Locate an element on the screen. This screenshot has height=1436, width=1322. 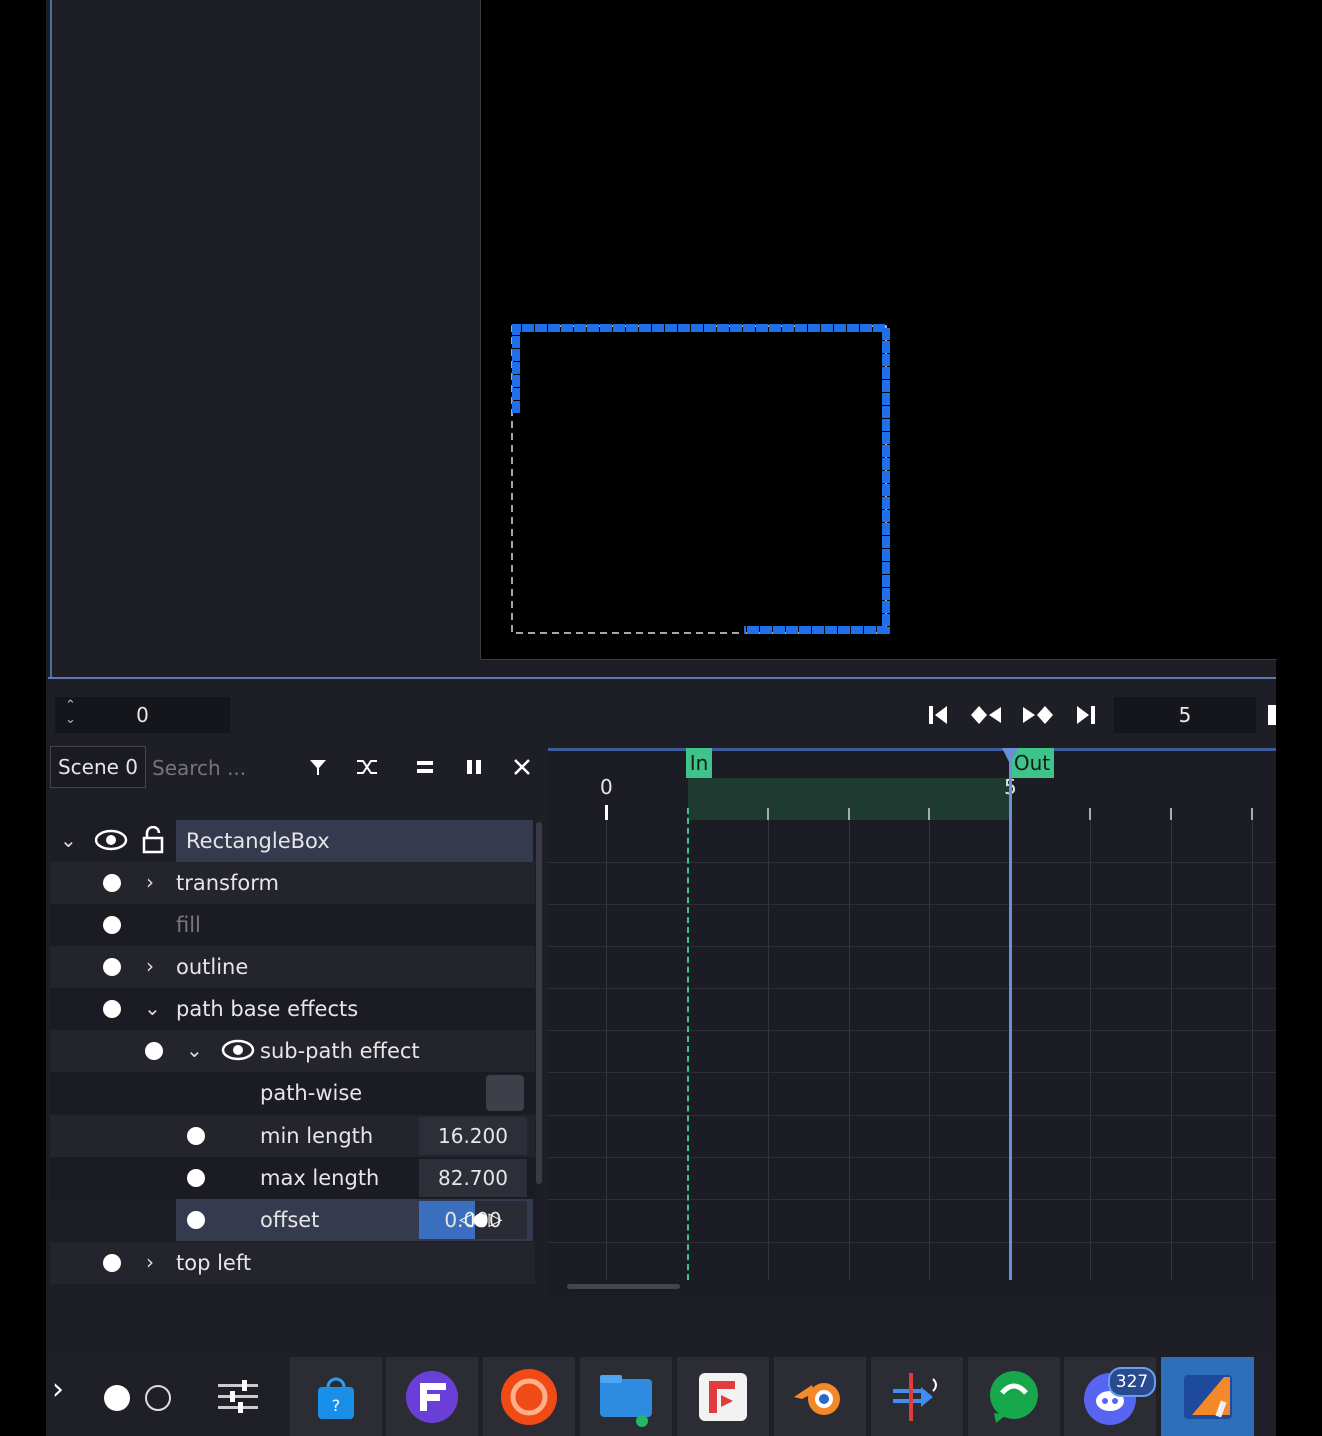
timeline-scrollbar is located at coordinates (623, 1286).